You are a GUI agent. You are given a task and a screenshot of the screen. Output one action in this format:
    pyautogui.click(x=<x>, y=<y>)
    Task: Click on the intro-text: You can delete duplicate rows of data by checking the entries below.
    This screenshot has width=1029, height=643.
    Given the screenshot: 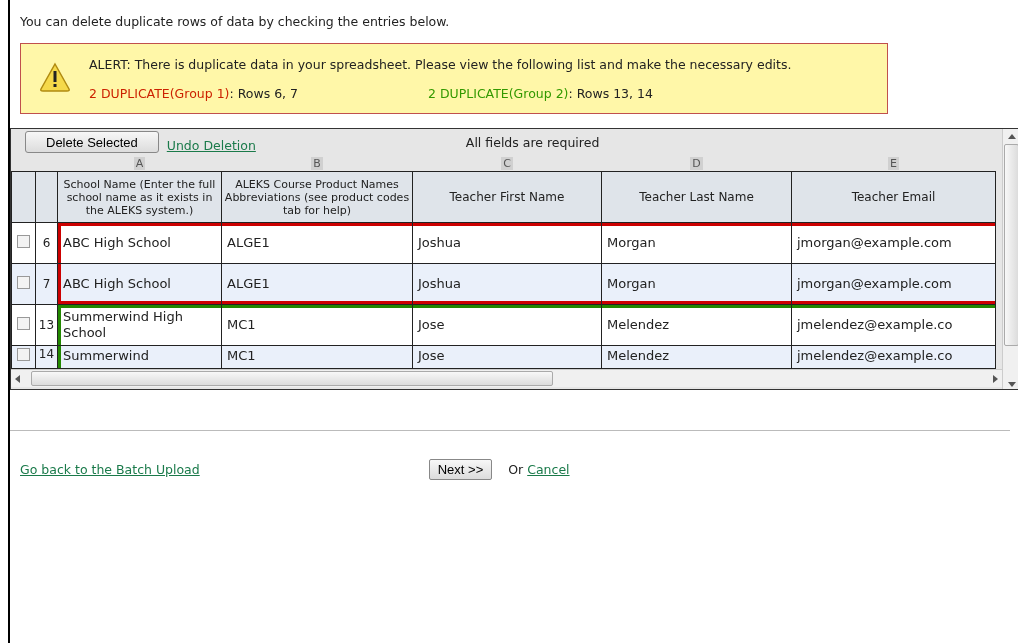 What is the action you would take?
    pyautogui.click(x=235, y=21)
    